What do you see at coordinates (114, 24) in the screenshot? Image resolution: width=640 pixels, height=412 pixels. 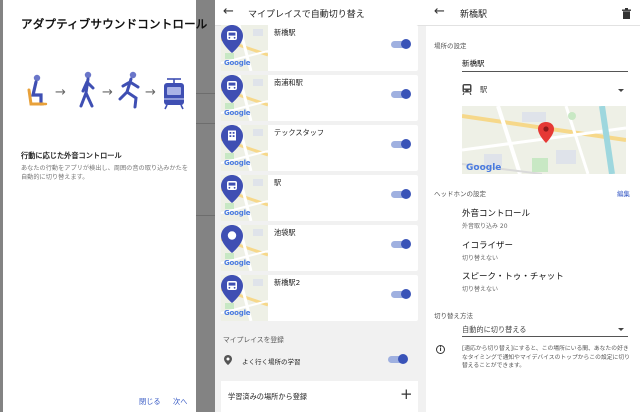 I see `dialog-title: アダプティブサウンドコントロール` at bounding box center [114, 24].